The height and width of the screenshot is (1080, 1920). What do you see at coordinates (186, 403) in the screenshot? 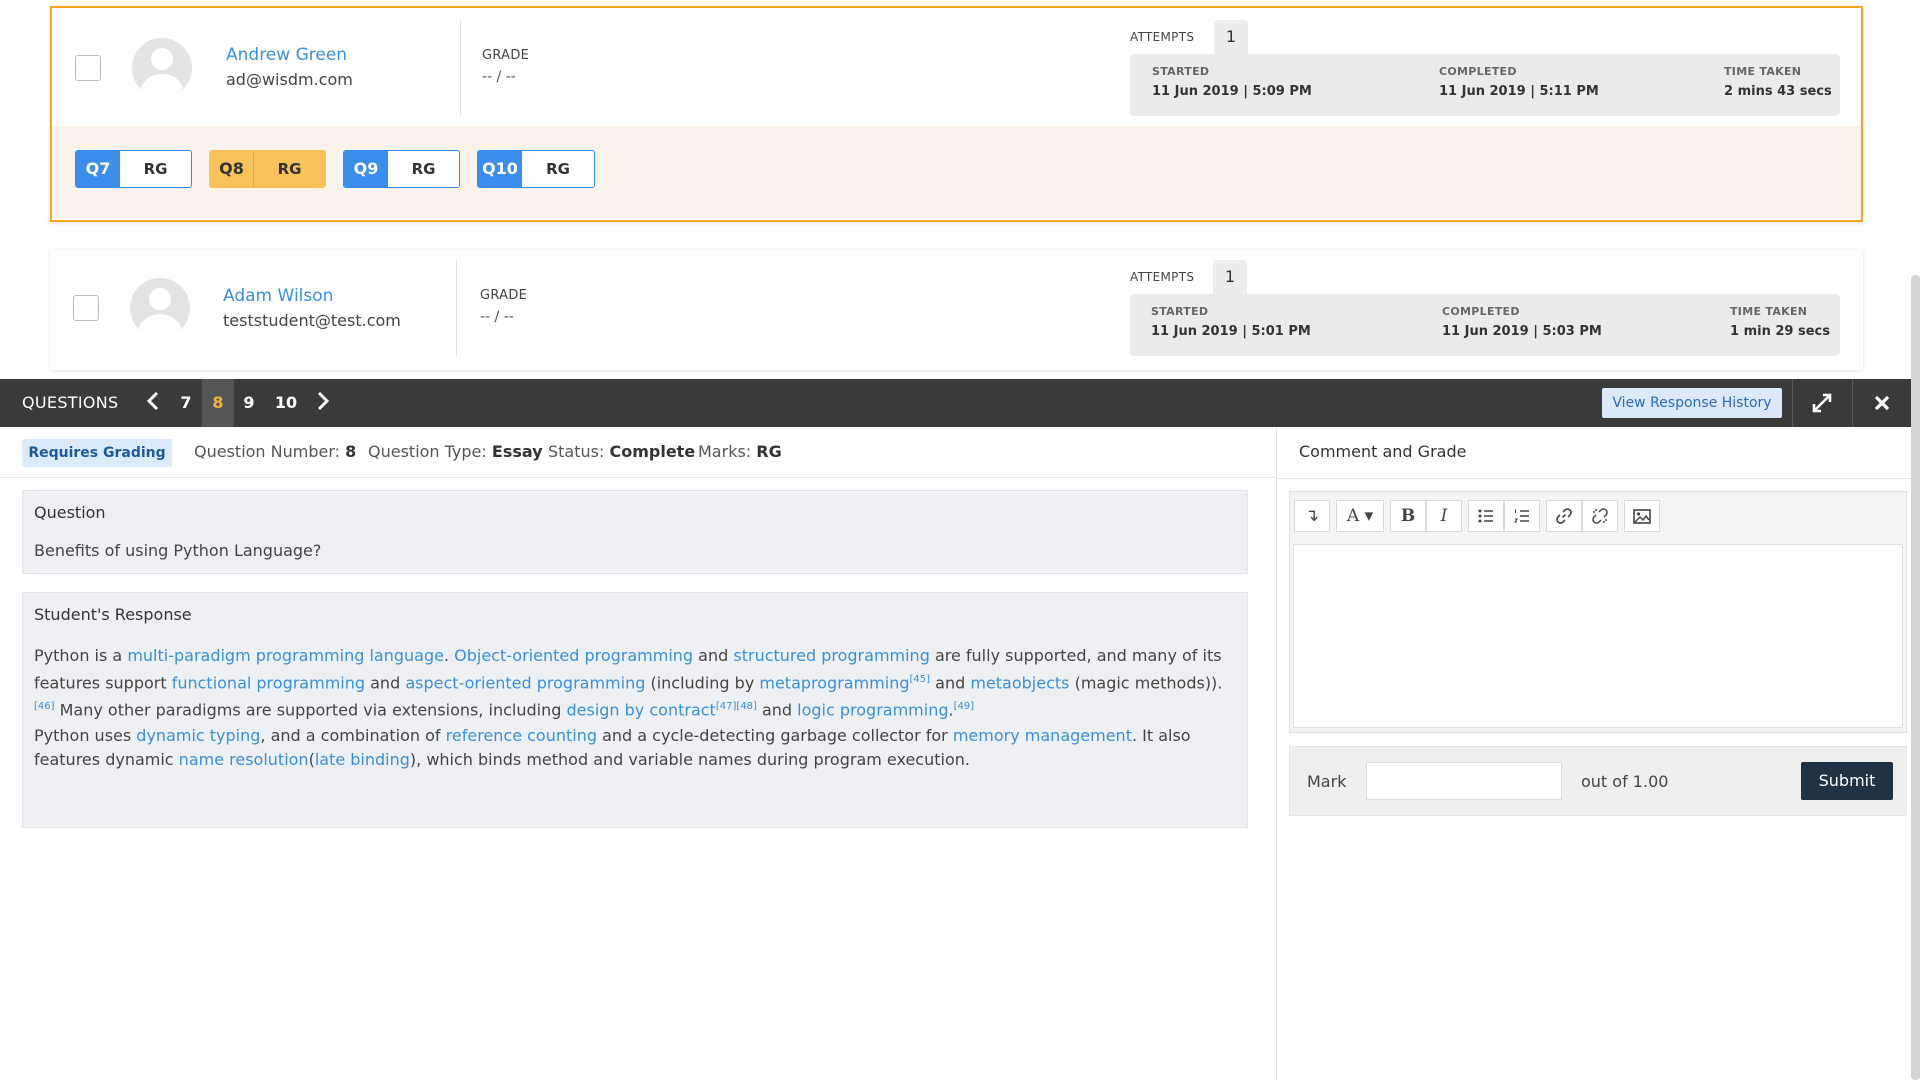
I see `question-nav-7: 7` at bounding box center [186, 403].